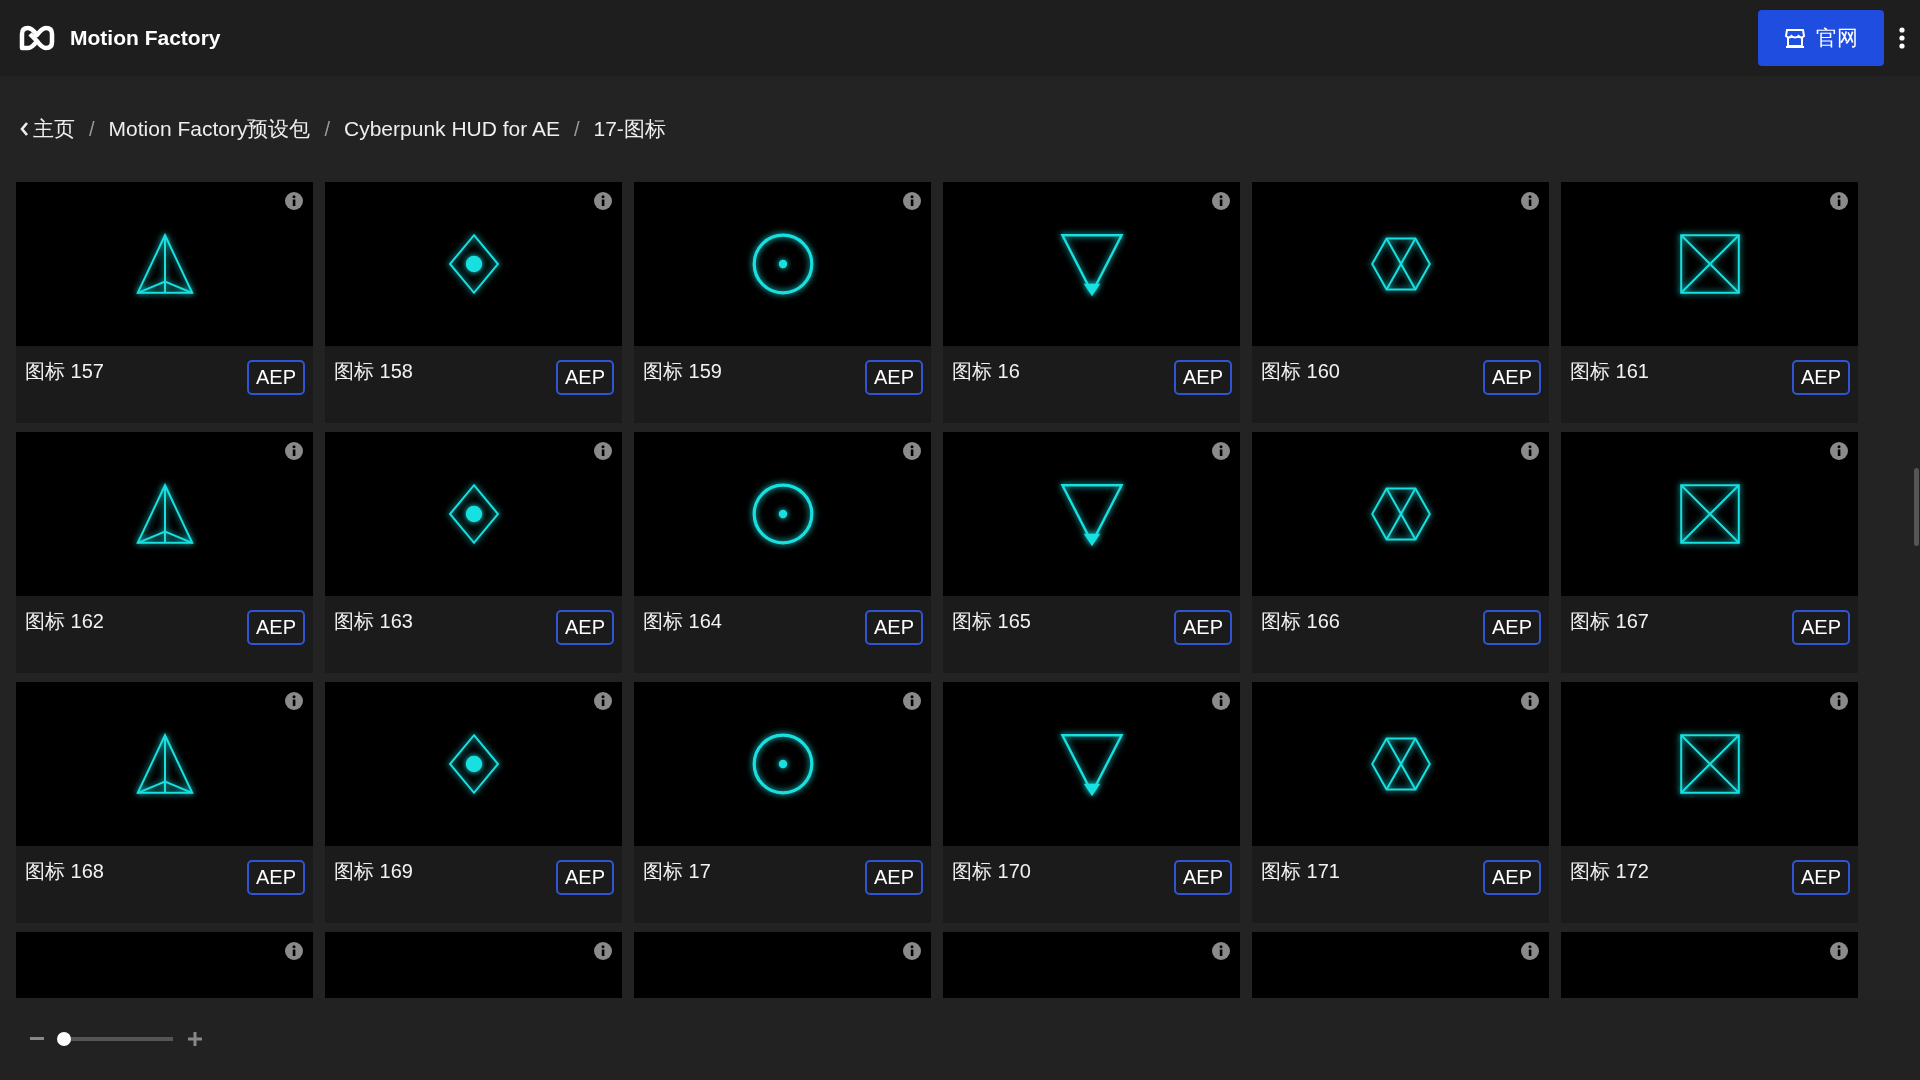 This screenshot has height=1080, width=1920. I want to click on slider-thumb, so click(63, 1039).